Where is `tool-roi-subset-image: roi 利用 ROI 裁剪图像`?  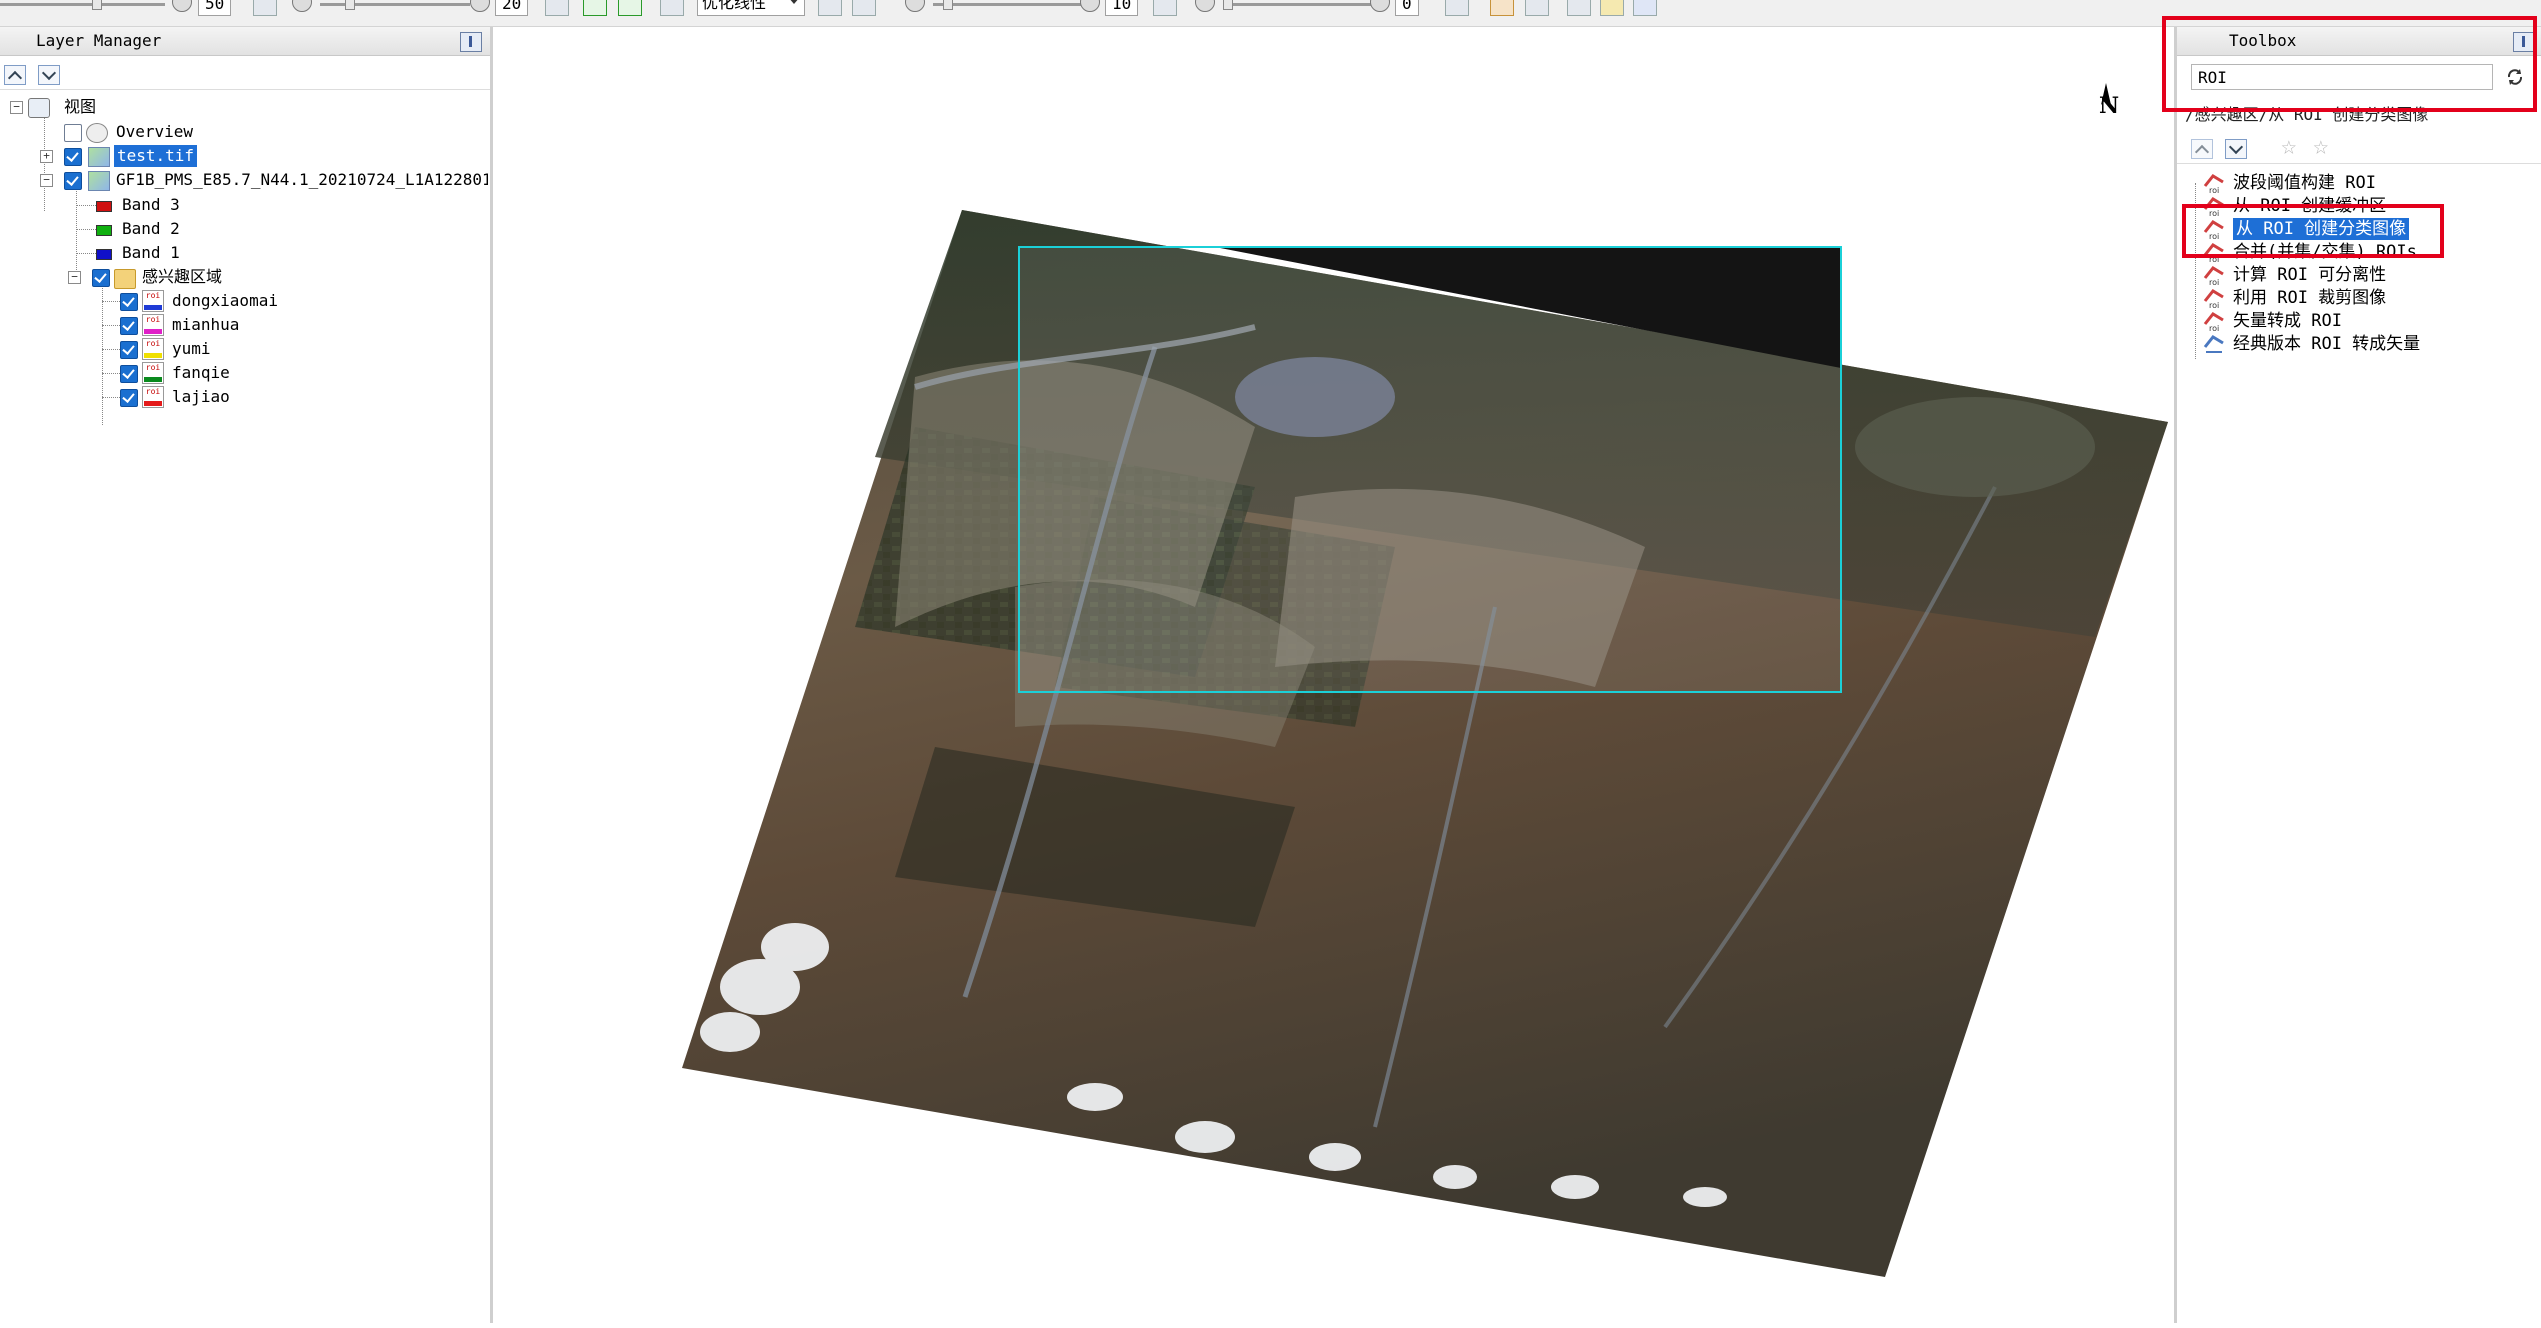
tool-roi-subset-image: roi 利用 ROI 裁剪图像 is located at coordinates (2357, 298).